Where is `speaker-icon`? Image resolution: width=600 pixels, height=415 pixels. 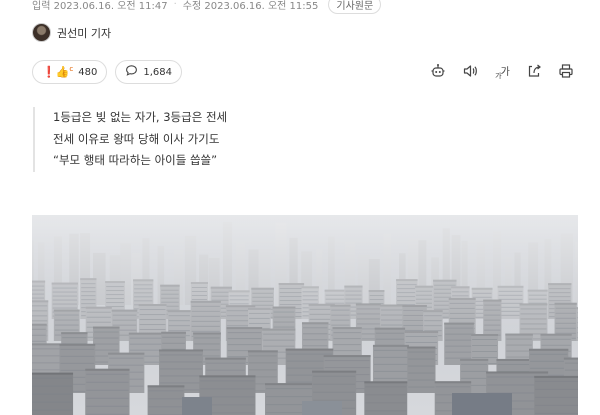
speaker-icon is located at coordinates (470, 72).